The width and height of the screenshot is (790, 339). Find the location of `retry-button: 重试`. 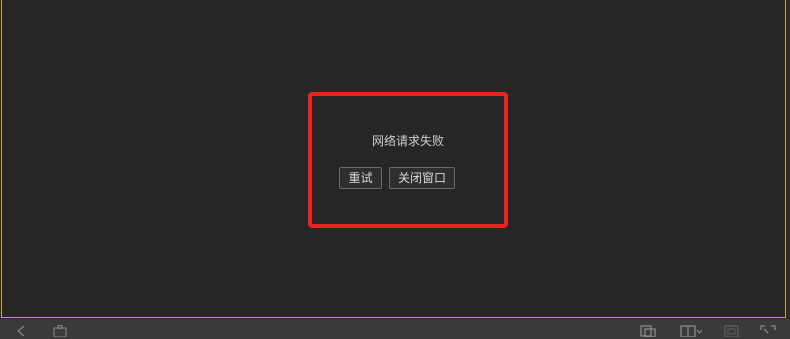

retry-button: 重试 is located at coordinates (360, 178).